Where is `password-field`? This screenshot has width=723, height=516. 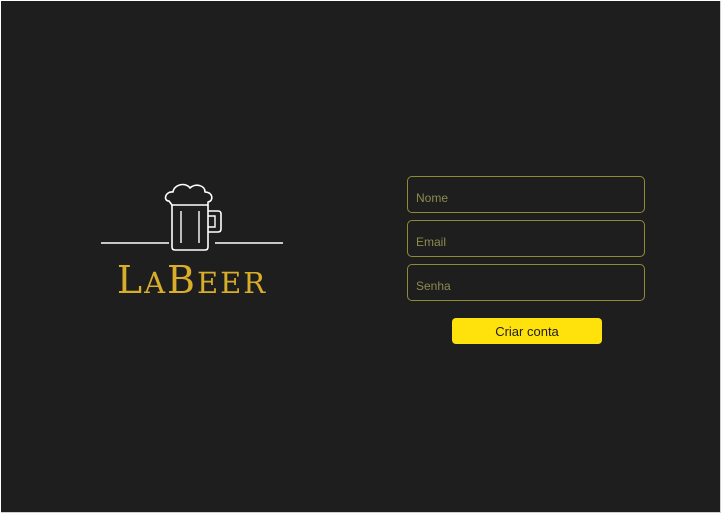 password-field is located at coordinates (526, 282).